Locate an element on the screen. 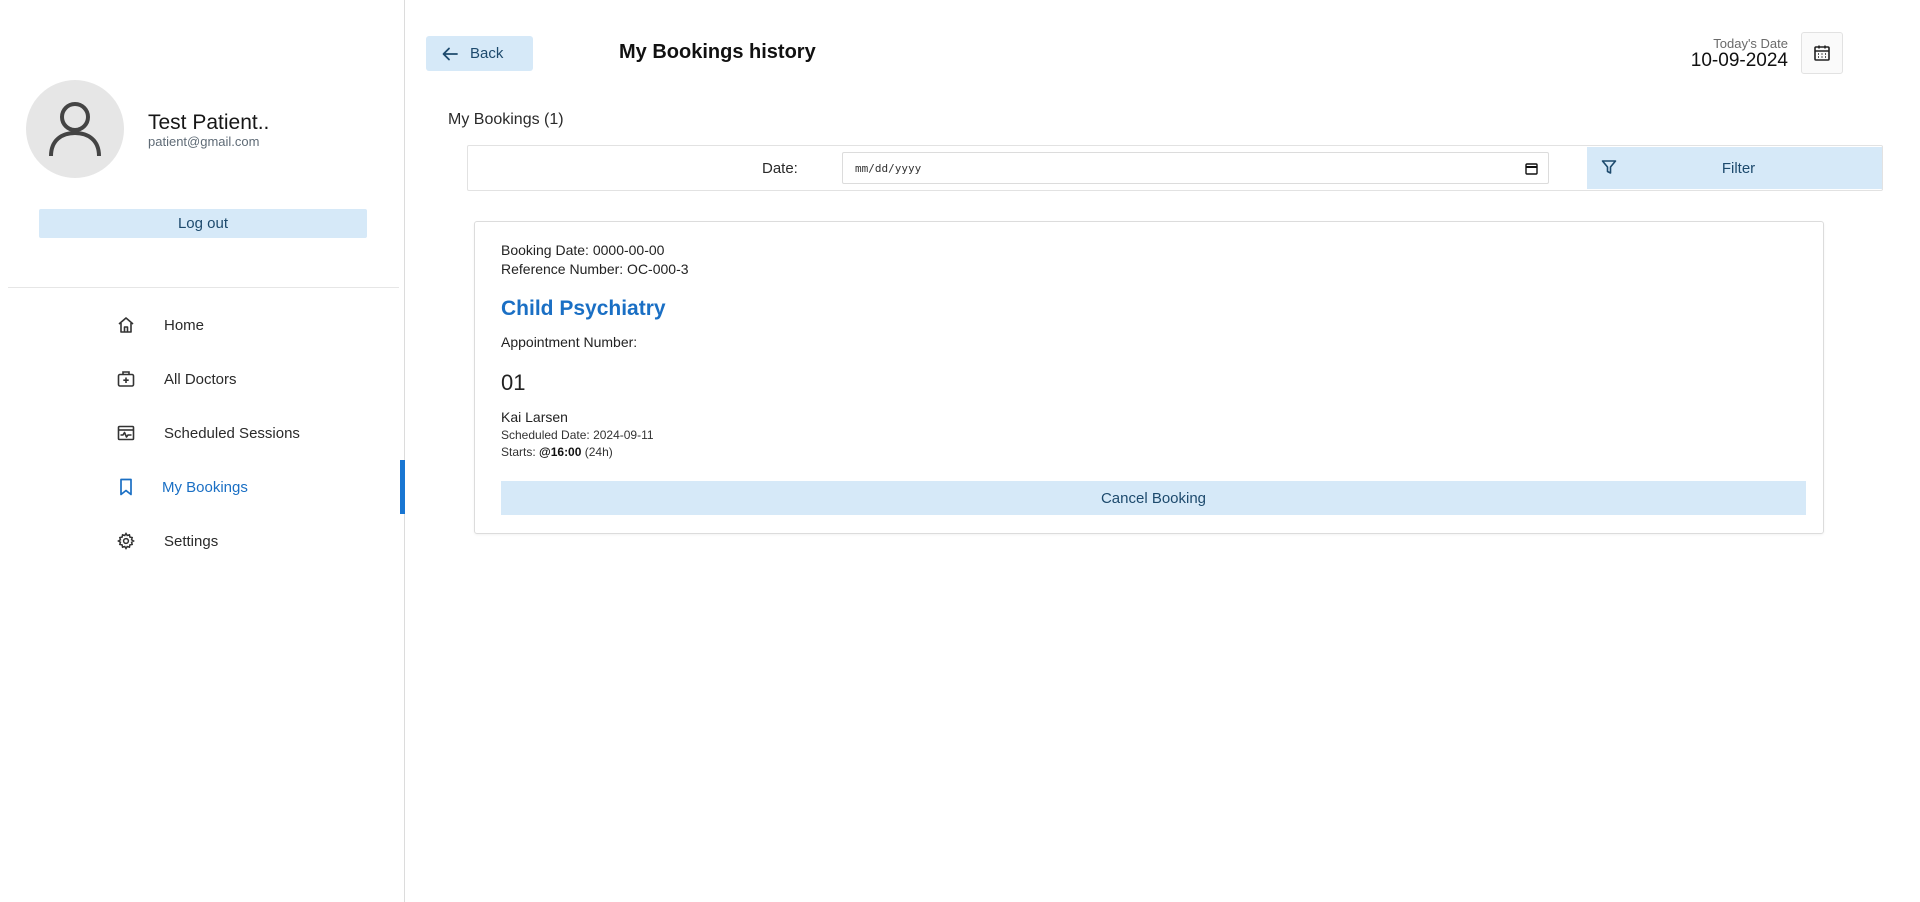  bookings-count-title: My Bookings (1) is located at coordinates (506, 119).